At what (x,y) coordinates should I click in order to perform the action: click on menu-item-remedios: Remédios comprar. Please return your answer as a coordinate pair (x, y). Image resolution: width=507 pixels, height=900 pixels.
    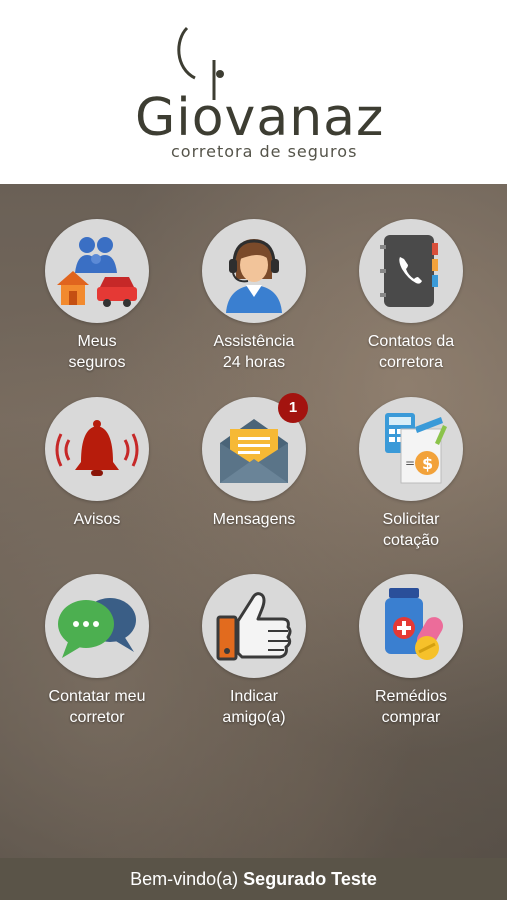
    Looking at the image, I should click on (411, 651).